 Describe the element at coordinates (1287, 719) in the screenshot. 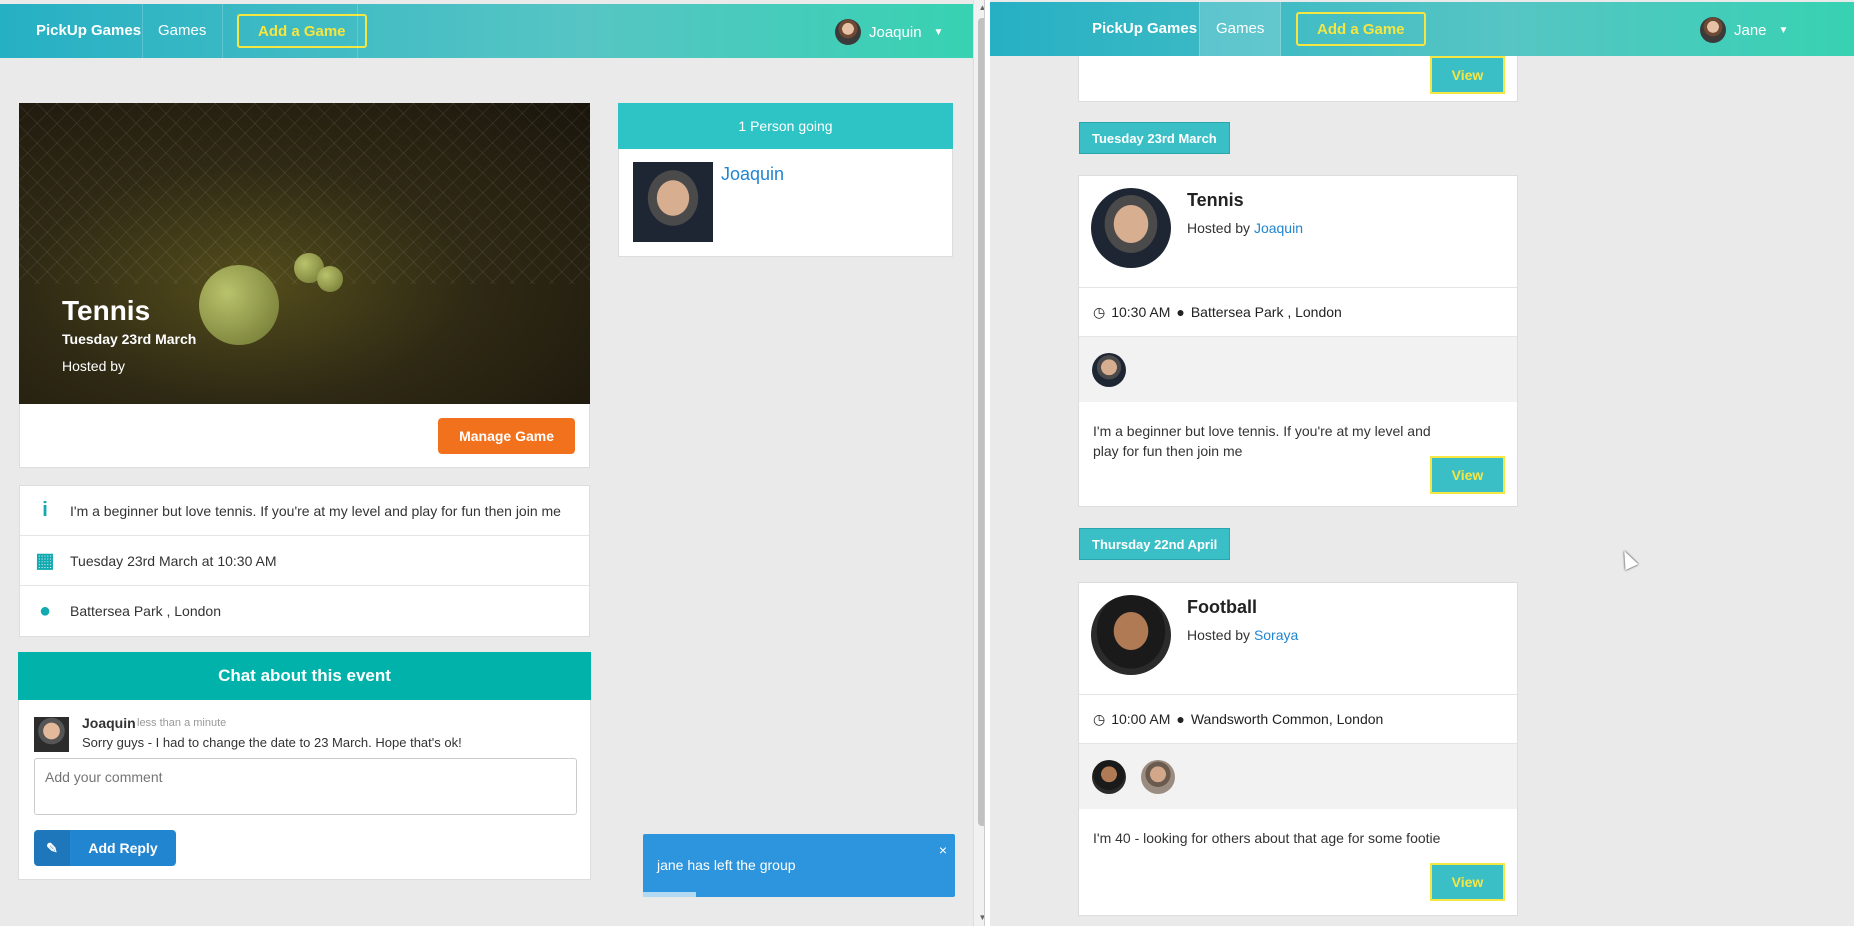

I see `event-venue: Wandsworth Common, London` at that location.